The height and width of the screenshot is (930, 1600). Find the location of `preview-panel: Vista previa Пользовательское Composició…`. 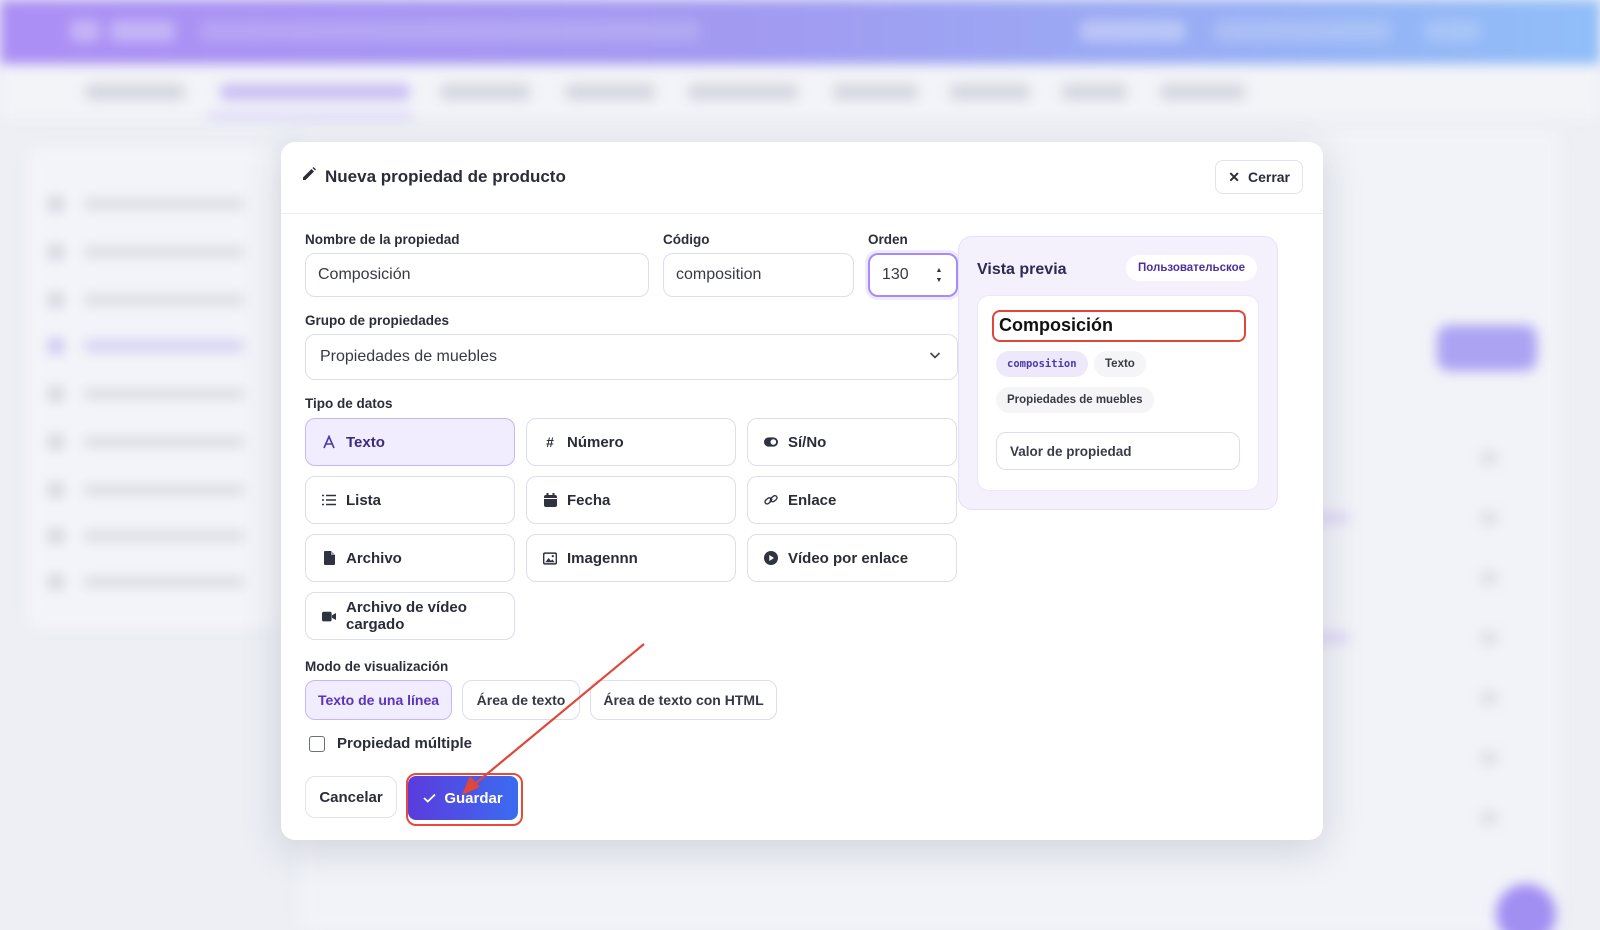

preview-panel: Vista previa Пользовательское Composició… is located at coordinates (1118, 373).